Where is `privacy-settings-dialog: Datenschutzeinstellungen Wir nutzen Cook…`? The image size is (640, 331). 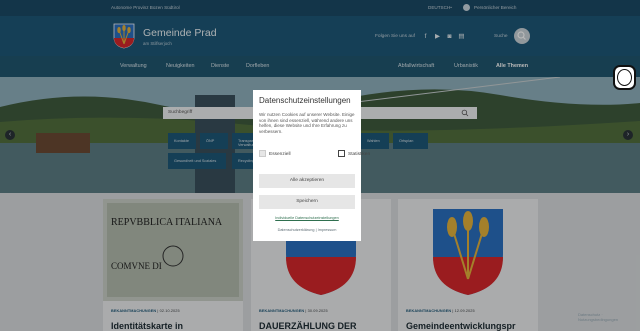 privacy-settings-dialog: Datenschutzeinstellungen Wir nutzen Cook… is located at coordinates (311, 165).